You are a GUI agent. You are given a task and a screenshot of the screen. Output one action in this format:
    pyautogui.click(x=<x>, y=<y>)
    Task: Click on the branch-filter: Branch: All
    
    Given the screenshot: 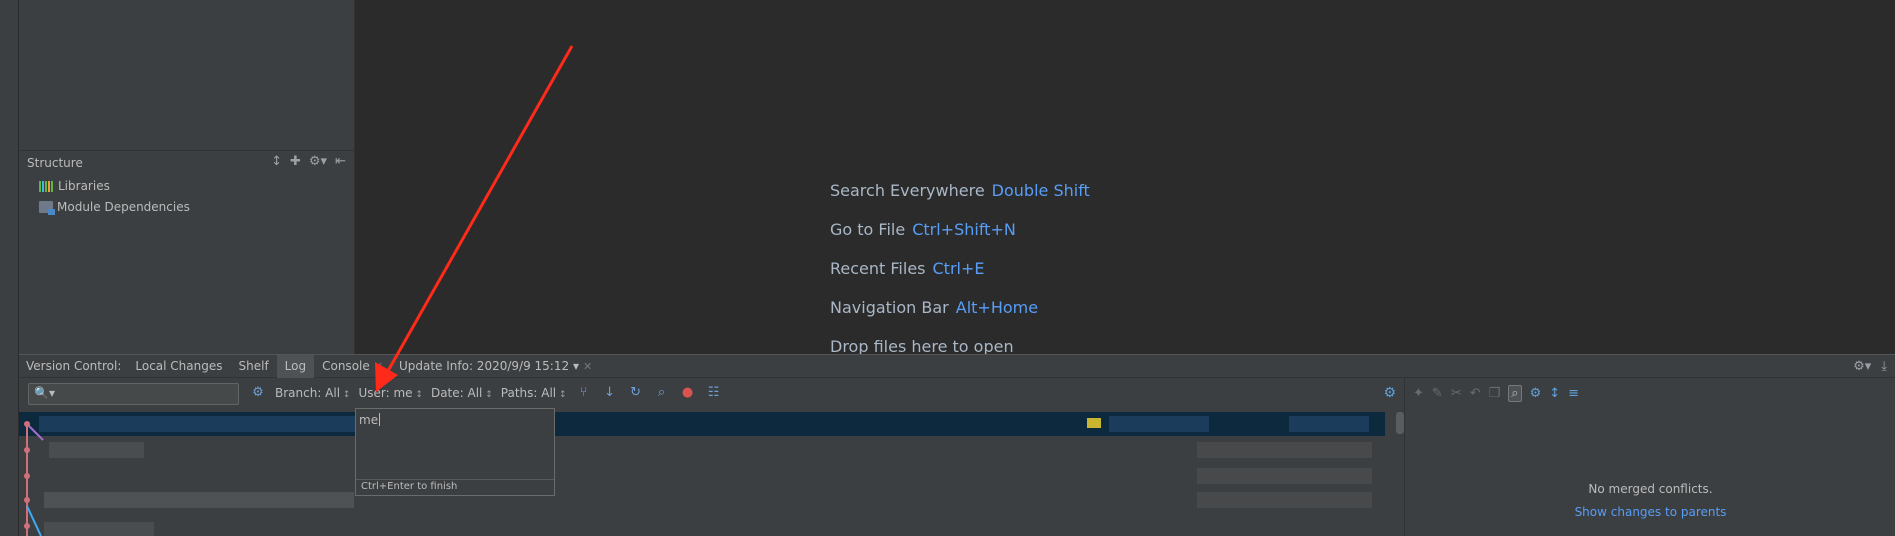 What is the action you would take?
    pyautogui.click(x=312, y=393)
    